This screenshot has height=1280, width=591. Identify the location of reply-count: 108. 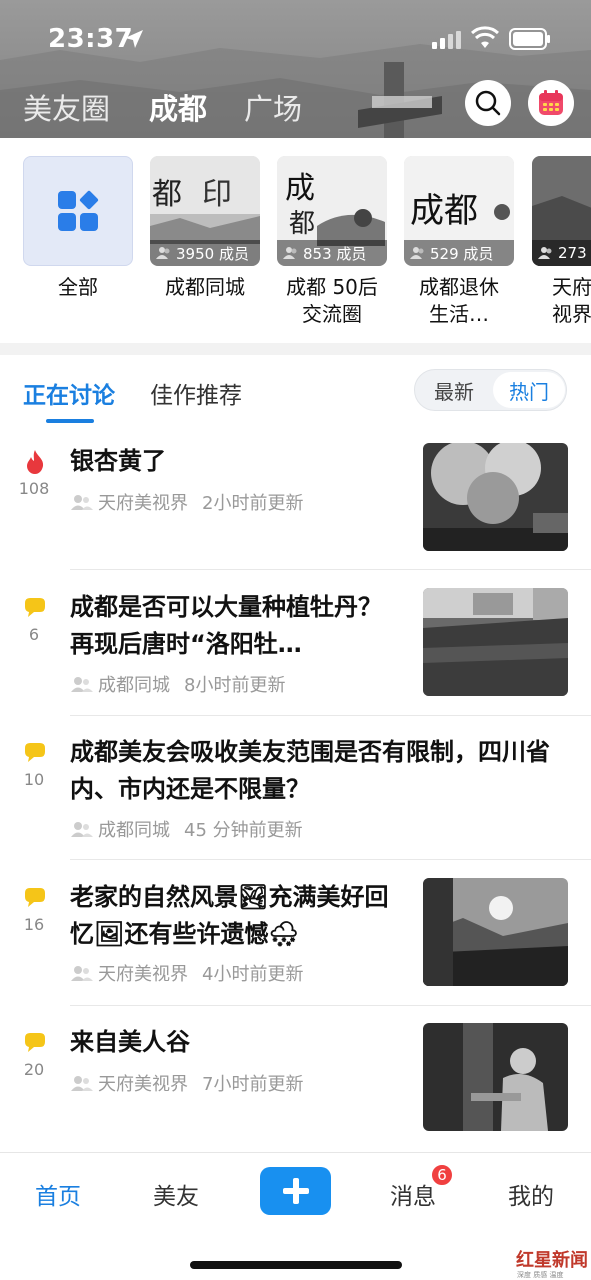
(34, 488).